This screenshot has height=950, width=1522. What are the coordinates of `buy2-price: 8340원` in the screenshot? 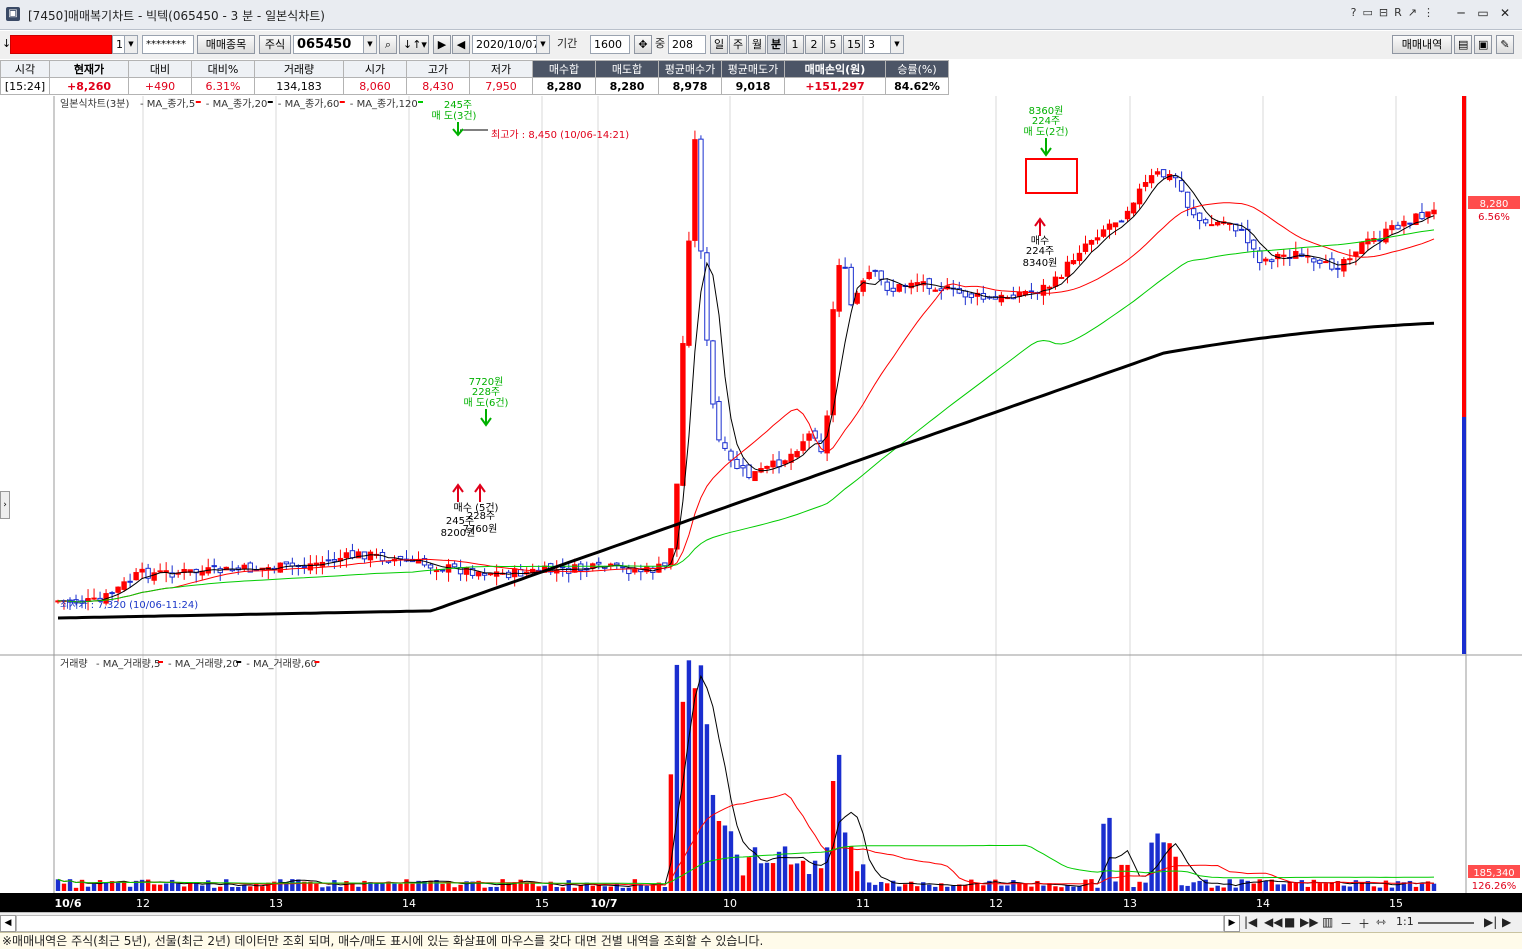 It's located at (1040, 263).